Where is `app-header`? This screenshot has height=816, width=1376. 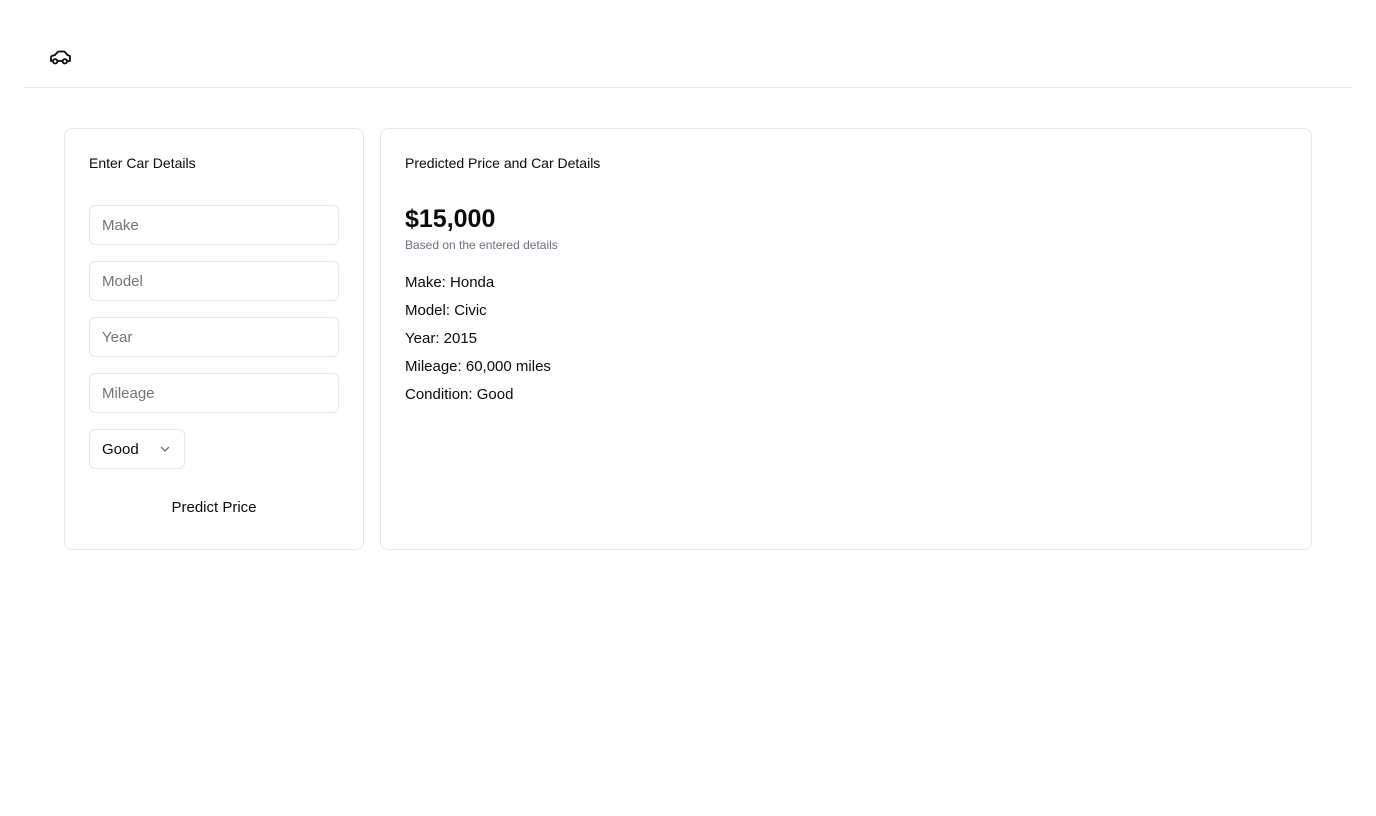
app-header is located at coordinates (688, 44).